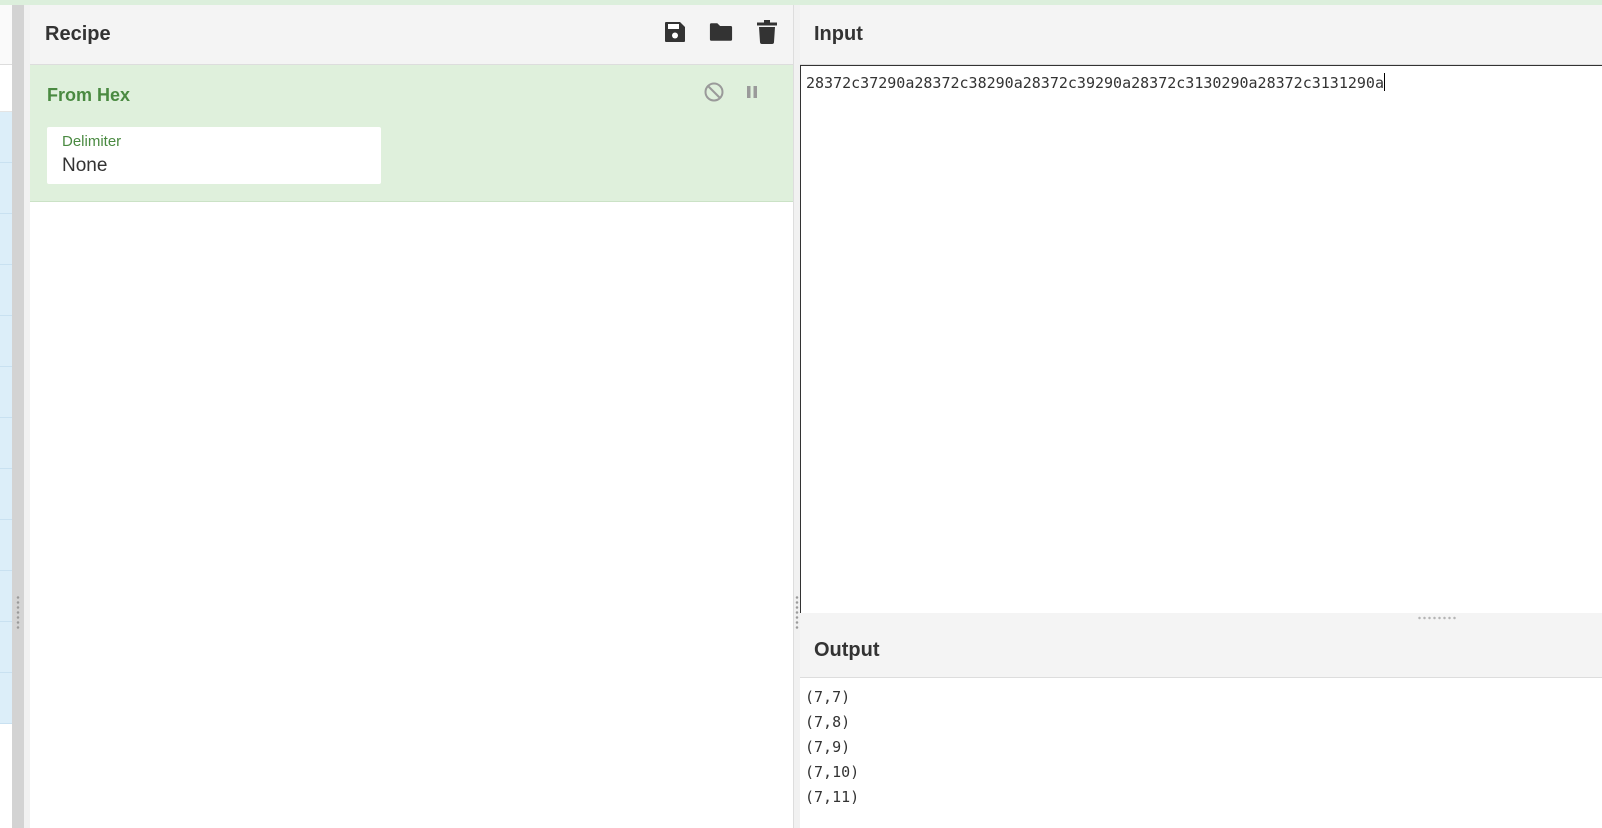 The height and width of the screenshot is (828, 1602). What do you see at coordinates (828, 722) in the screenshot?
I see `output-line: (7,8)` at bounding box center [828, 722].